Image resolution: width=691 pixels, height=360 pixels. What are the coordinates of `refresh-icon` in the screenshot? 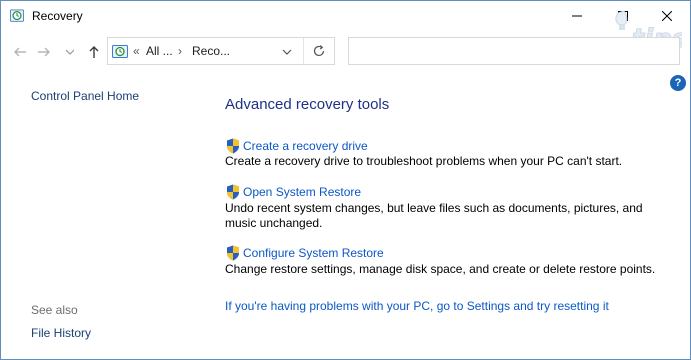 It's located at (319, 51).